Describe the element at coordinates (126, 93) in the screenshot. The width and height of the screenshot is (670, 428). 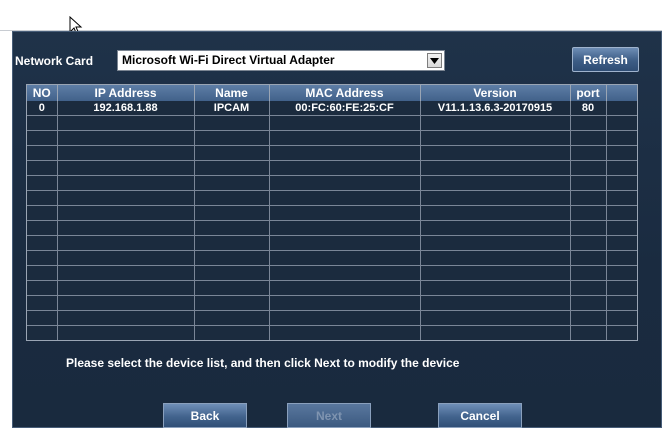
I see `column-header-ip: IP Address` at that location.